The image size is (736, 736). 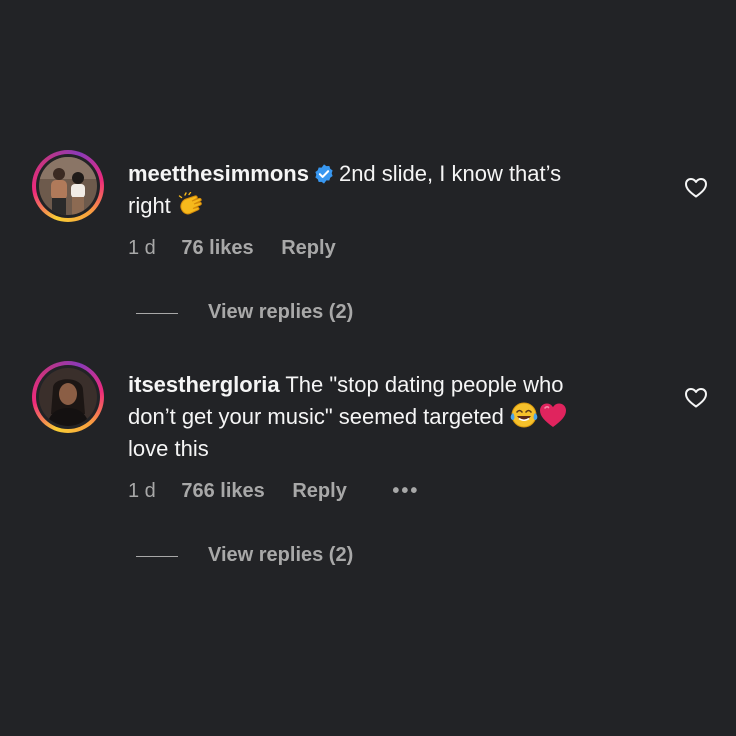 What do you see at coordinates (324, 174) in the screenshot?
I see `verified-badge-icon` at bounding box center [324, 174].